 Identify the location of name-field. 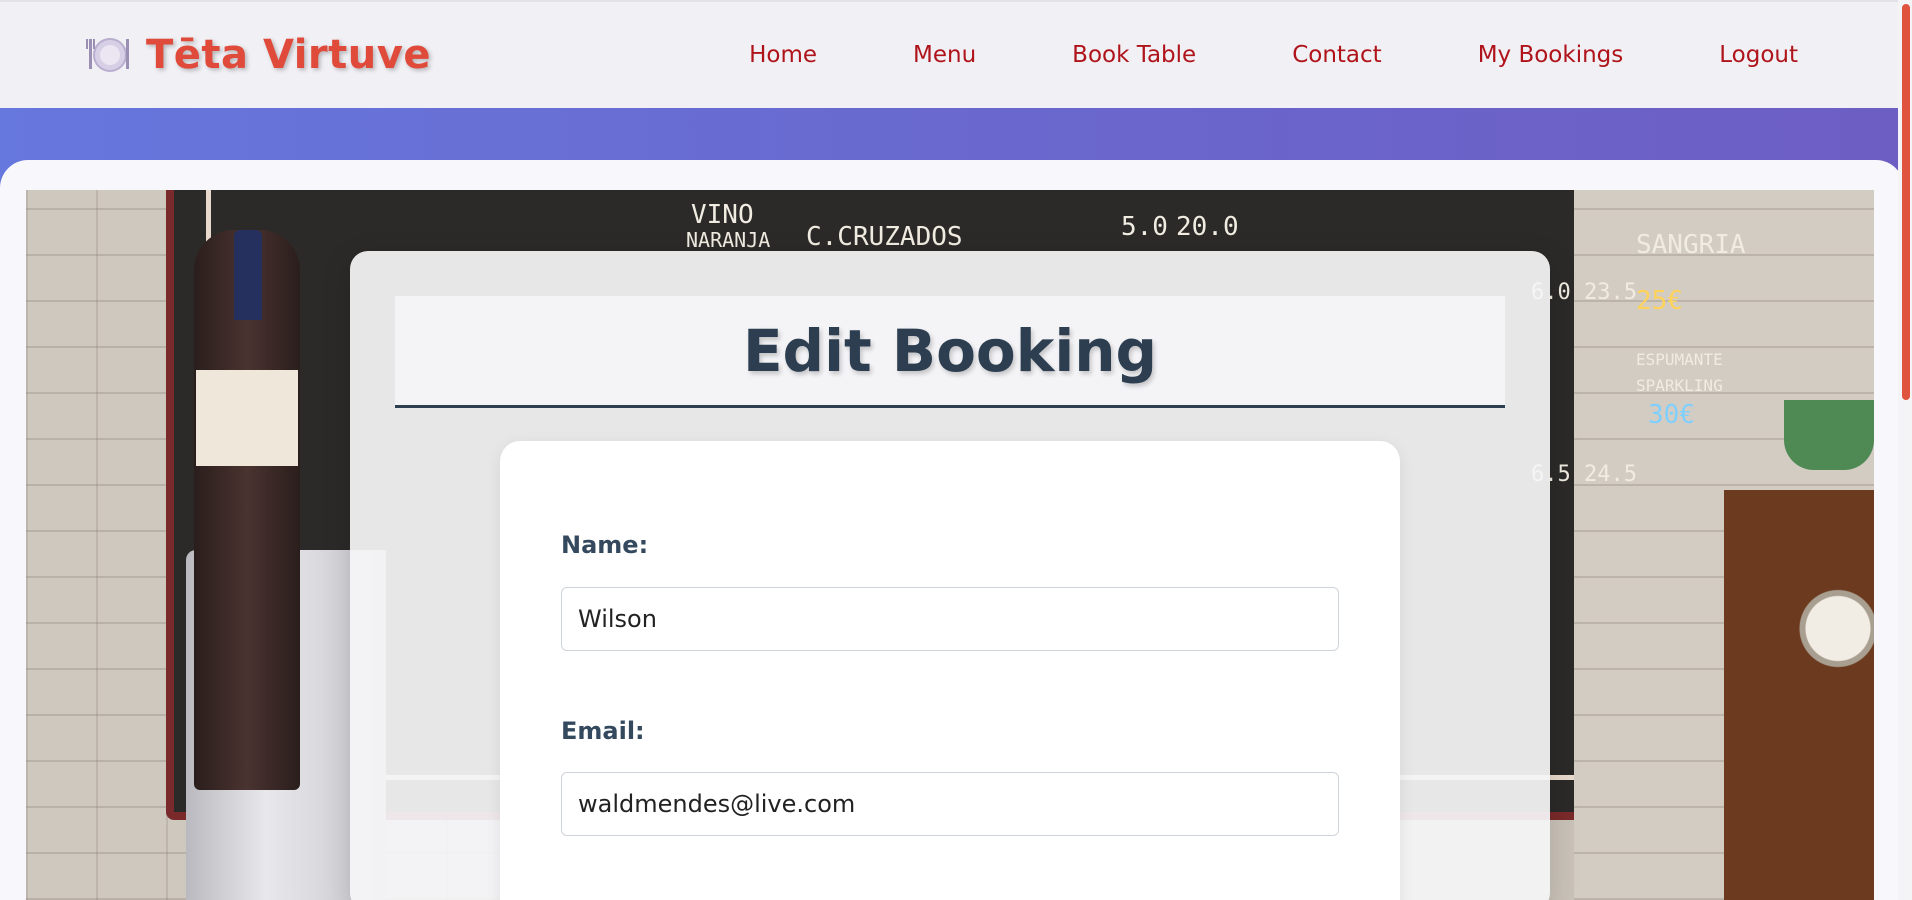
(950, 619).